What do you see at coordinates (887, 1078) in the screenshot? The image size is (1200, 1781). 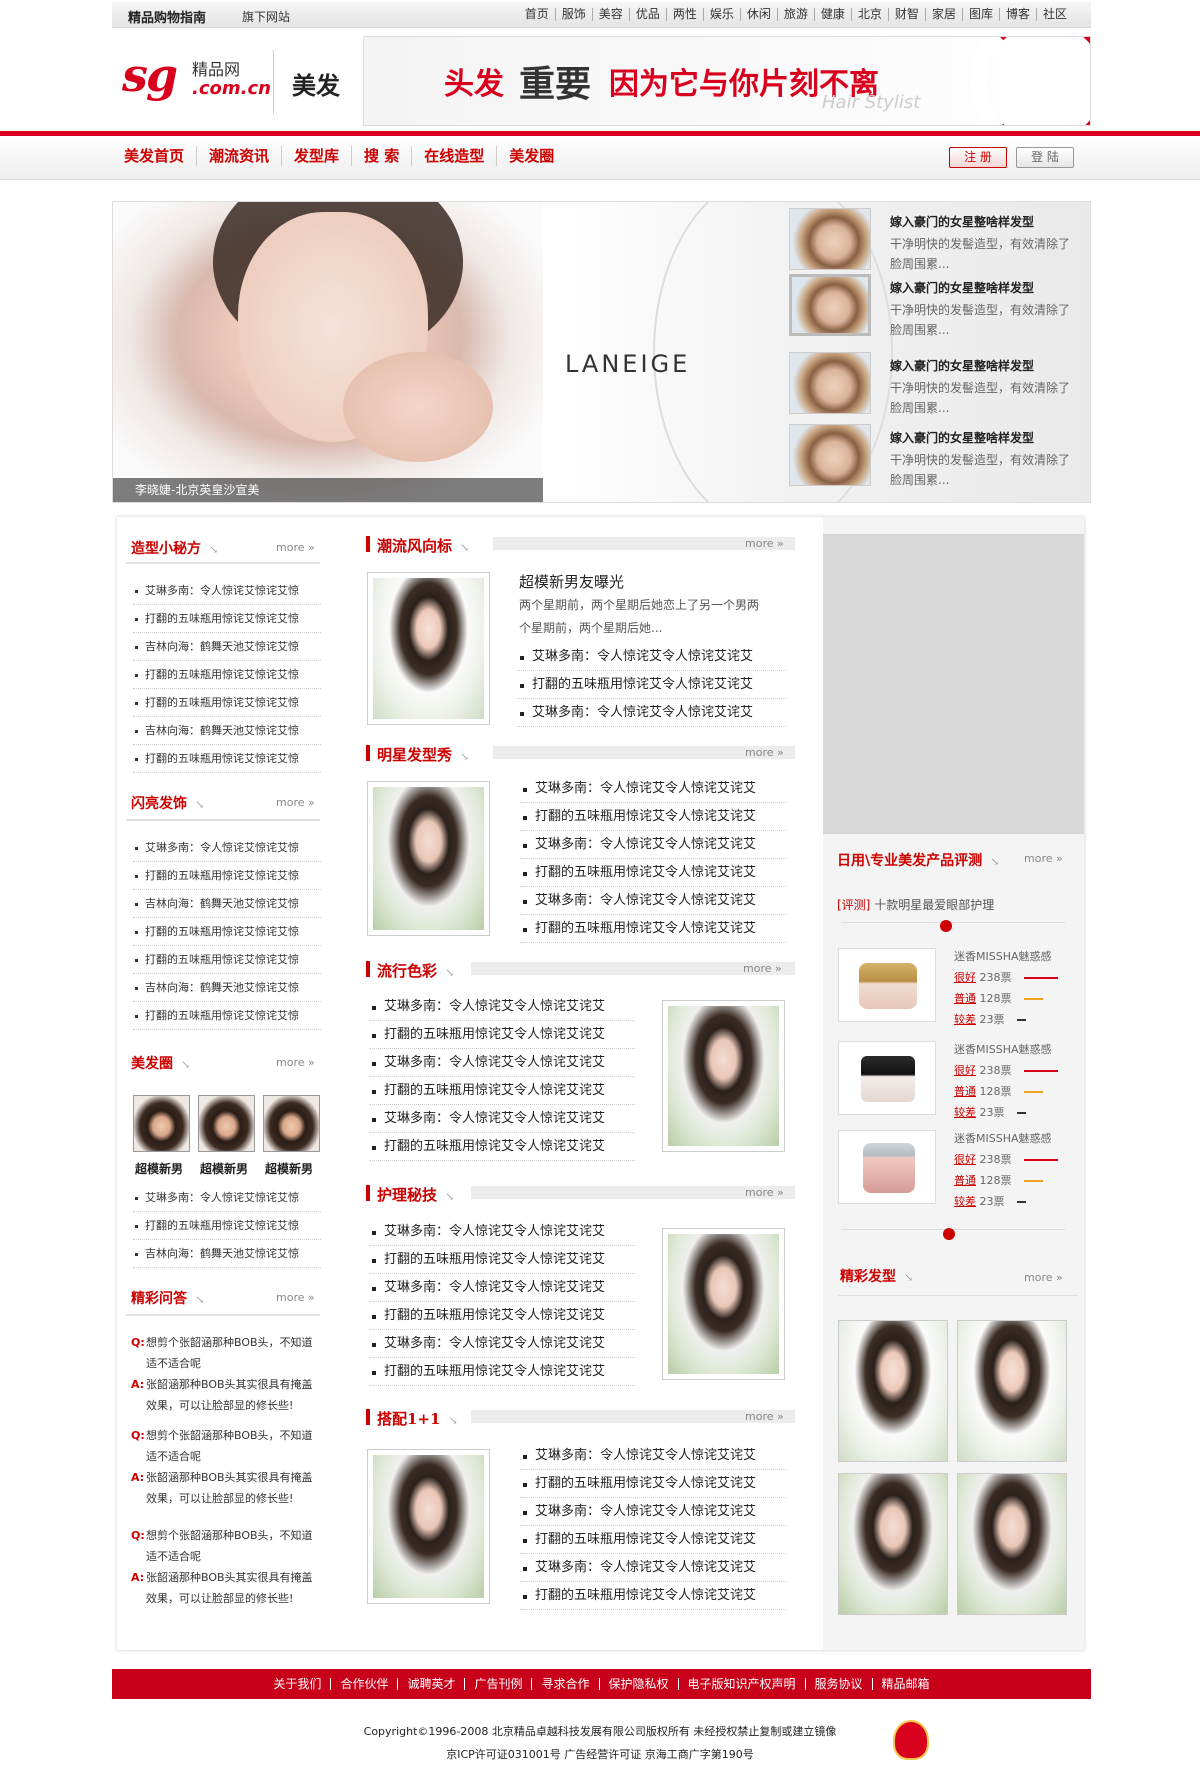 I see `product-image` at bounding box center [887, 1078].